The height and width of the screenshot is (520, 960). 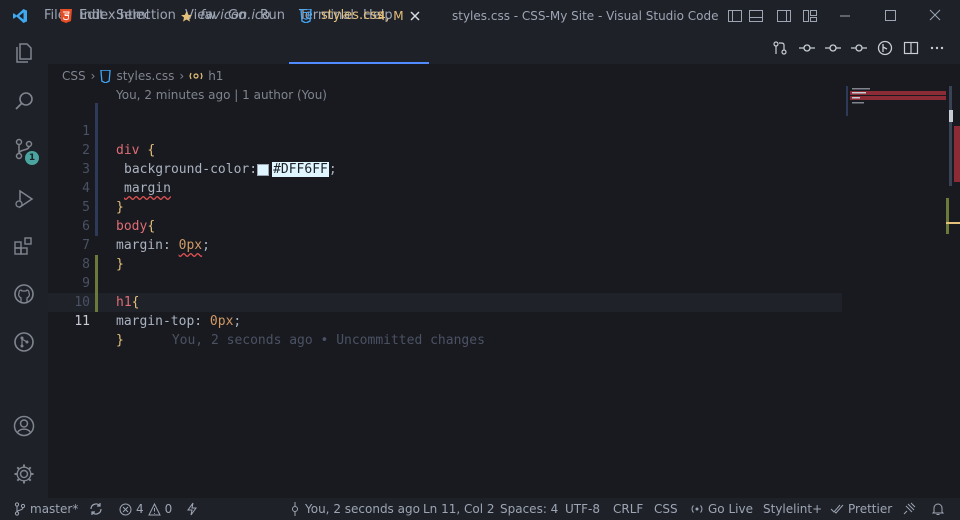 I want to click on vscode-logo-icon, so click(x=20, y=16).